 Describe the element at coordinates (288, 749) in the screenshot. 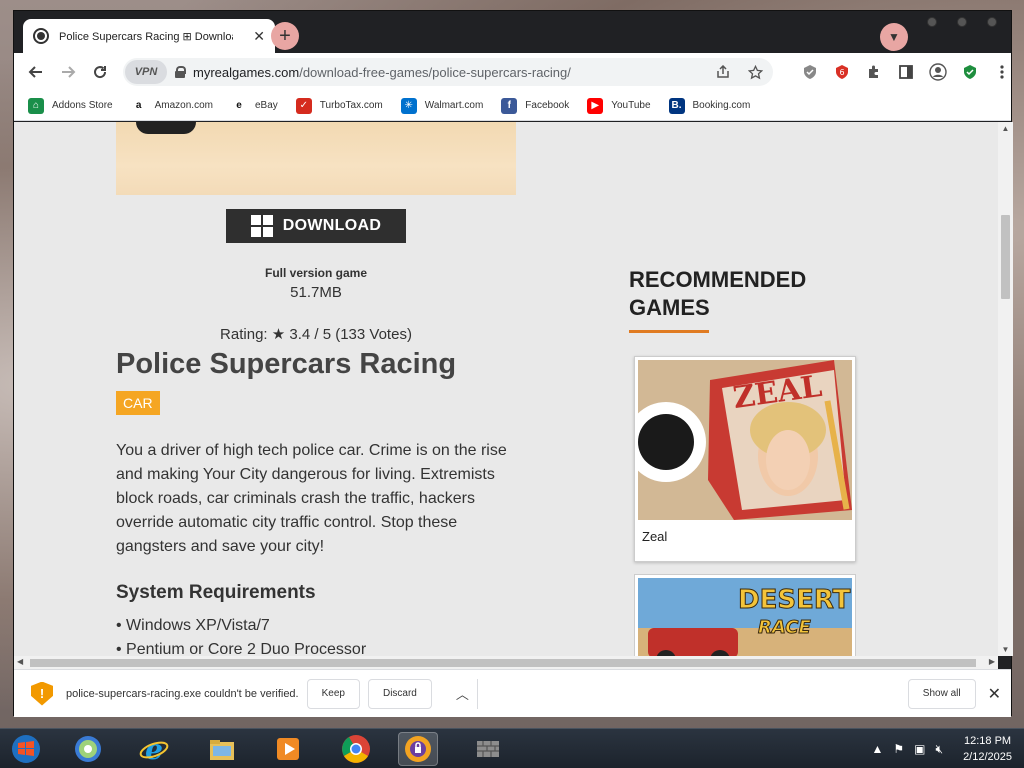

I see `media-center-icon` at that location.